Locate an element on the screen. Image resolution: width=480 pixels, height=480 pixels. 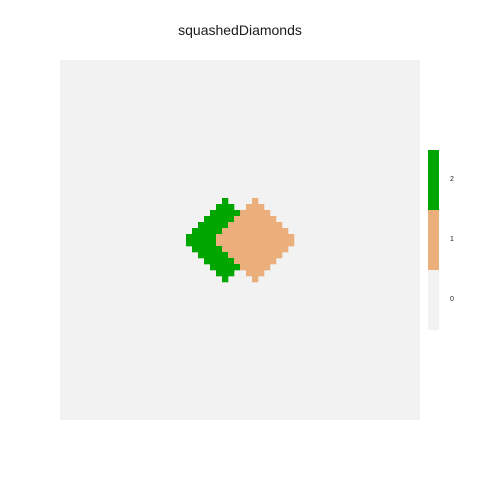
legend-label-1: 1 is located at coordinates (452, 239).